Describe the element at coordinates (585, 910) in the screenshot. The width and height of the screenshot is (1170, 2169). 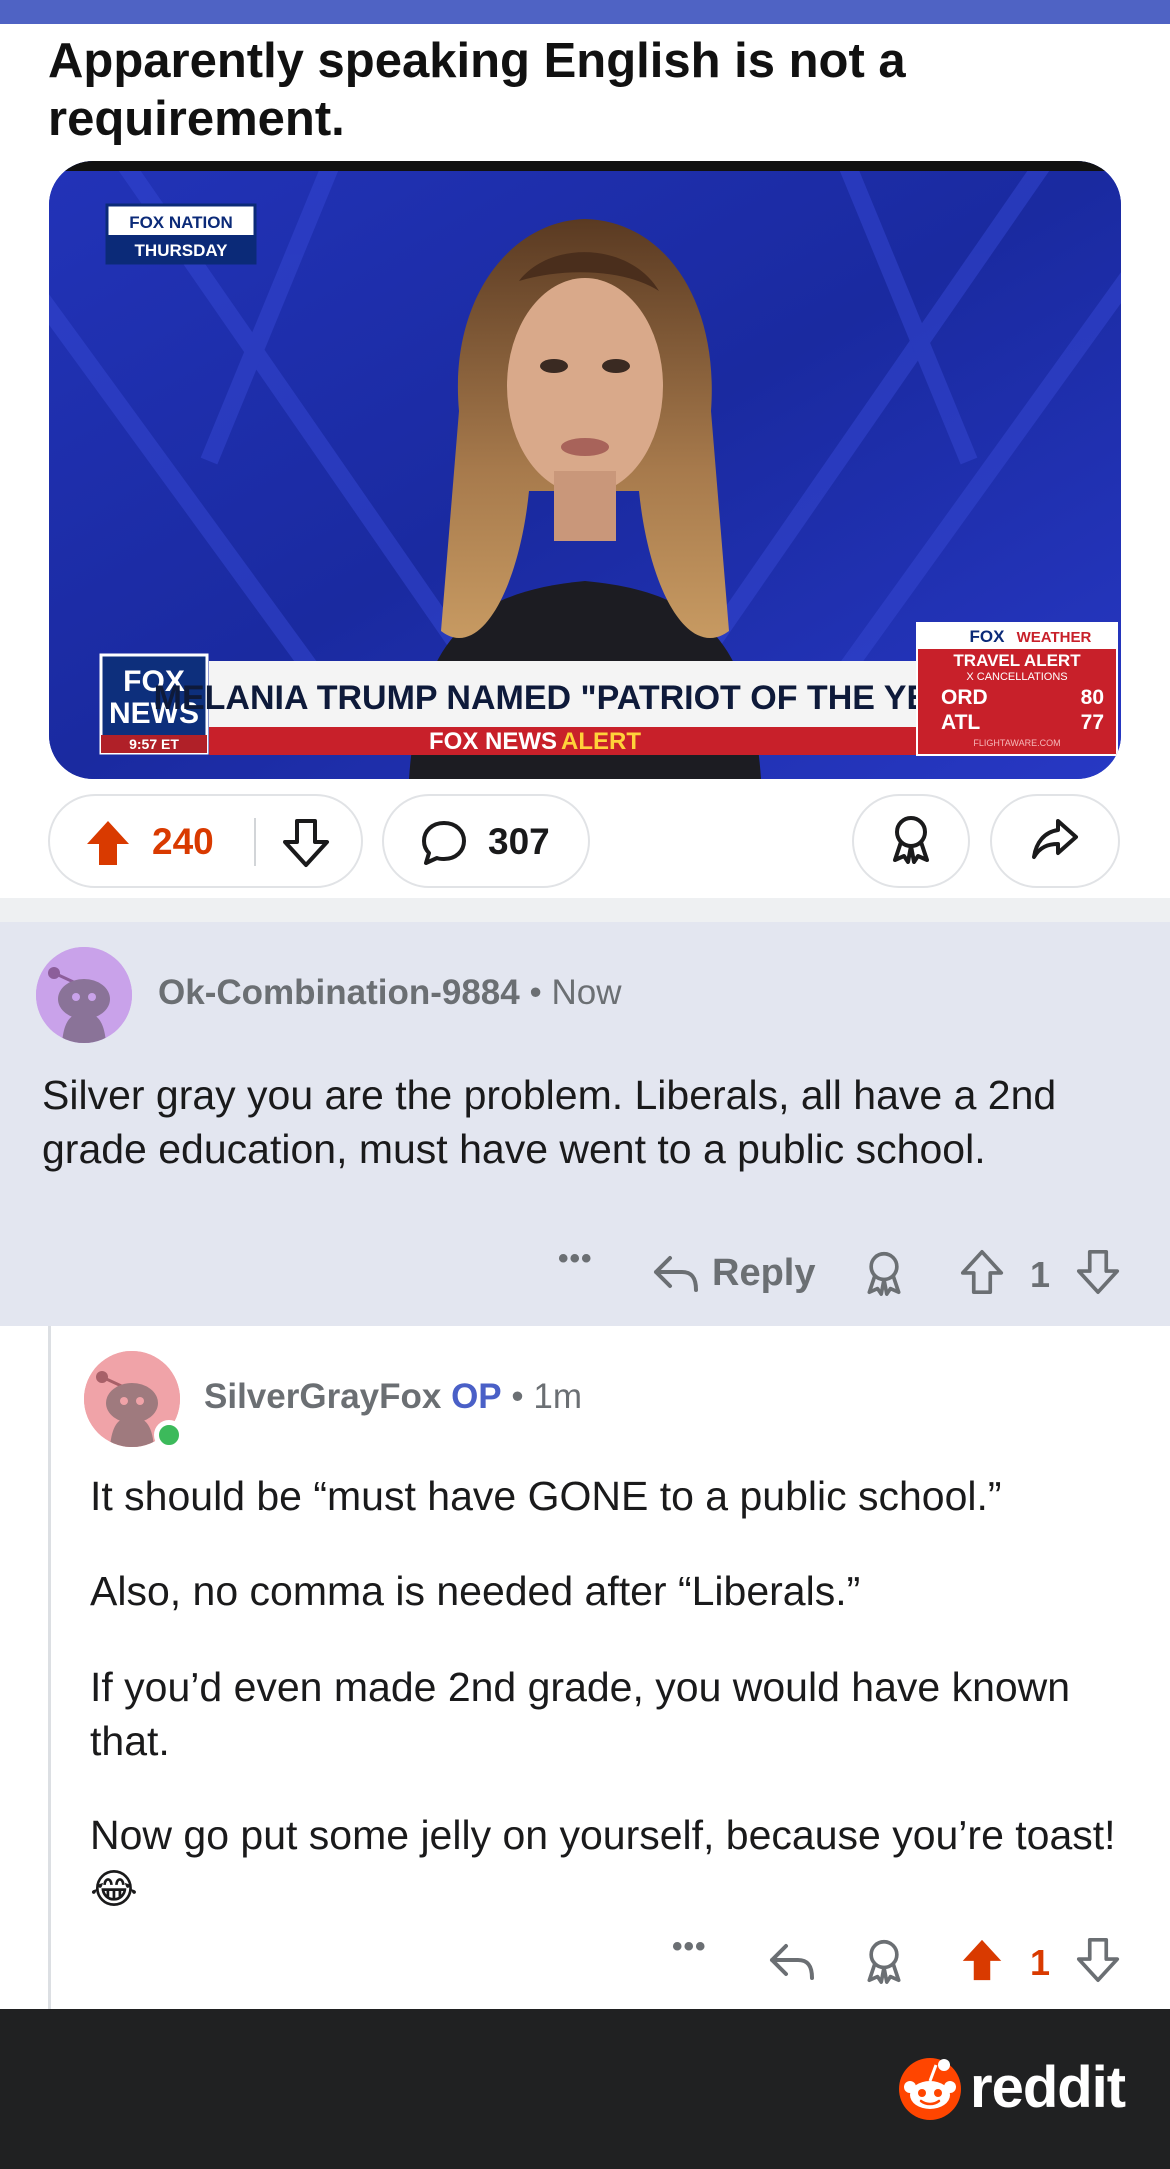
I see `section-divider` at that location.